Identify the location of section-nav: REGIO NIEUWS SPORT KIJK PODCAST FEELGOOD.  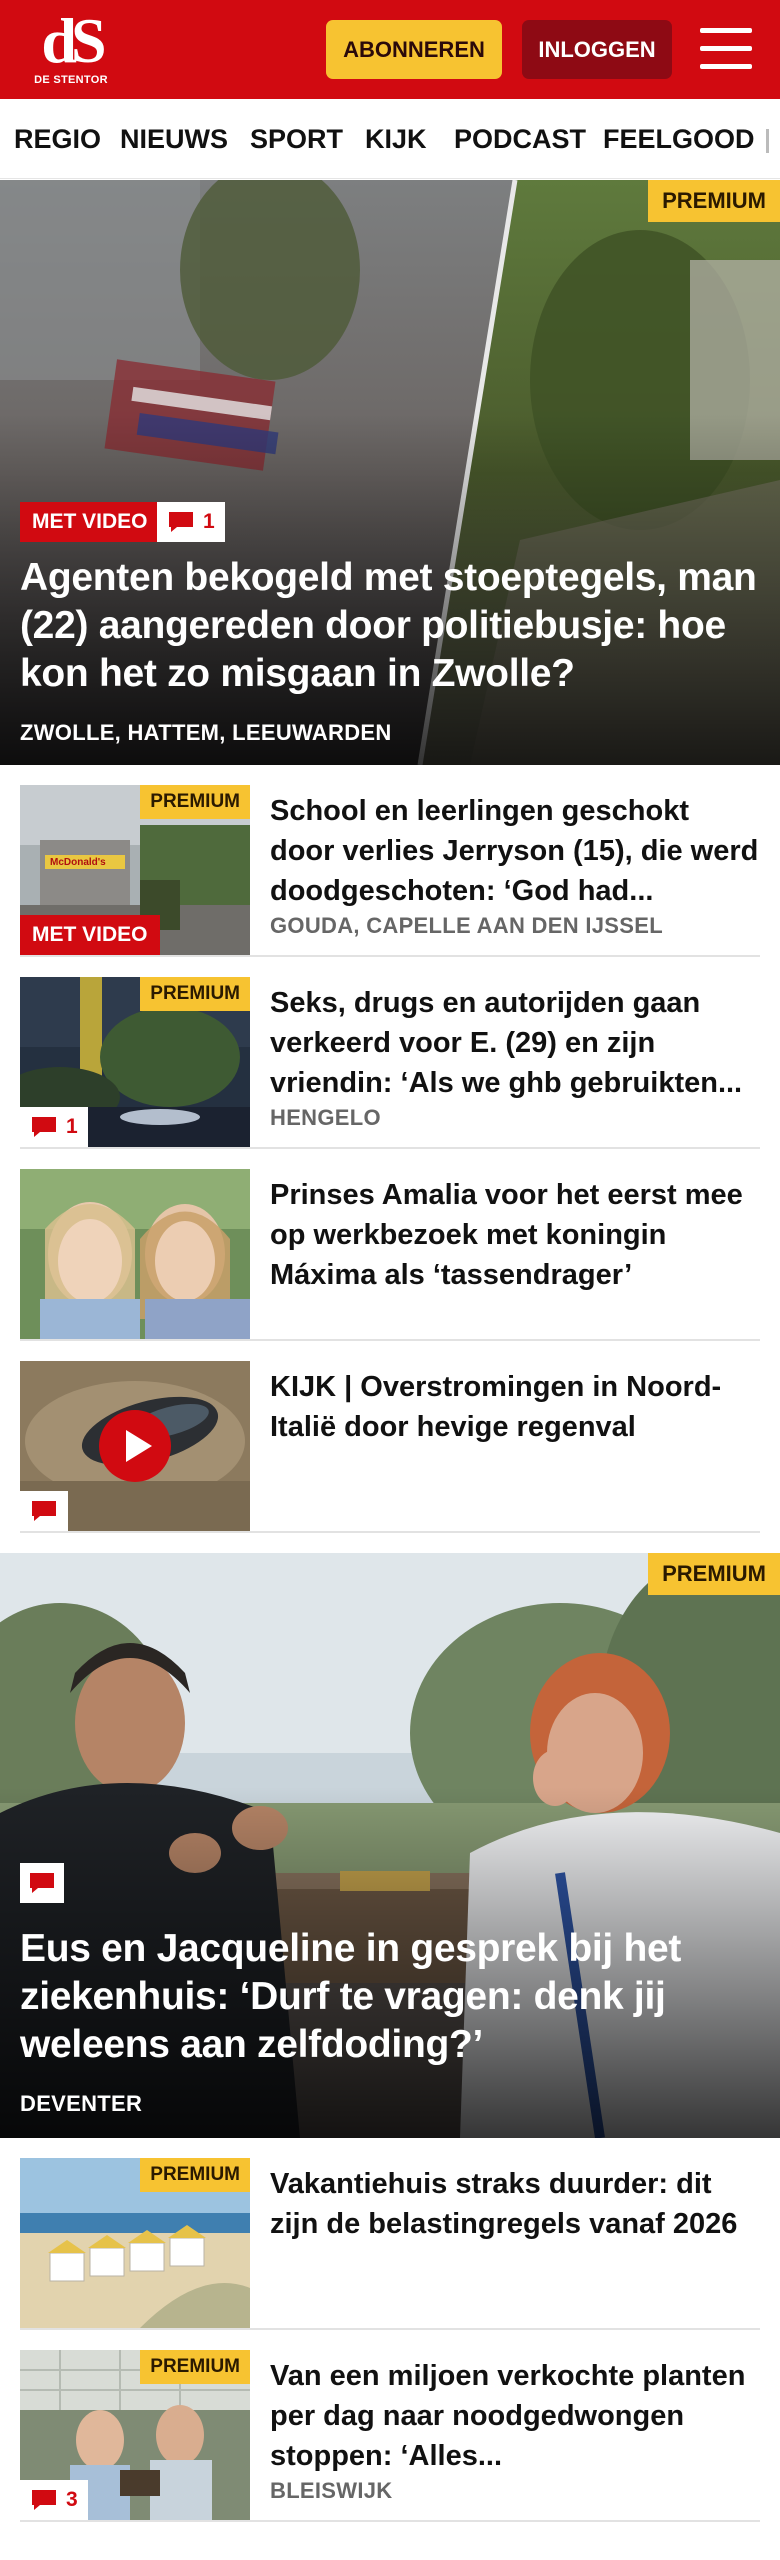
(390, 139).